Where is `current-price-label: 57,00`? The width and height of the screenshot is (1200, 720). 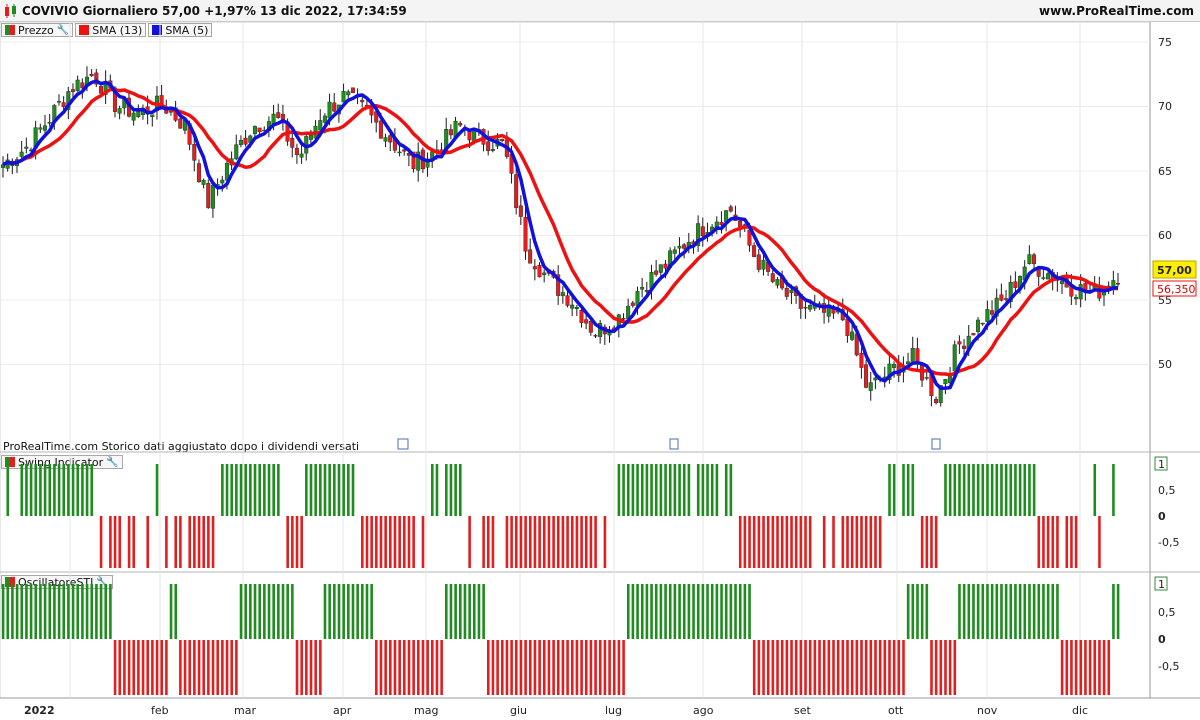
current-price-label: 57,00 is located at coordinates (1174, 270).